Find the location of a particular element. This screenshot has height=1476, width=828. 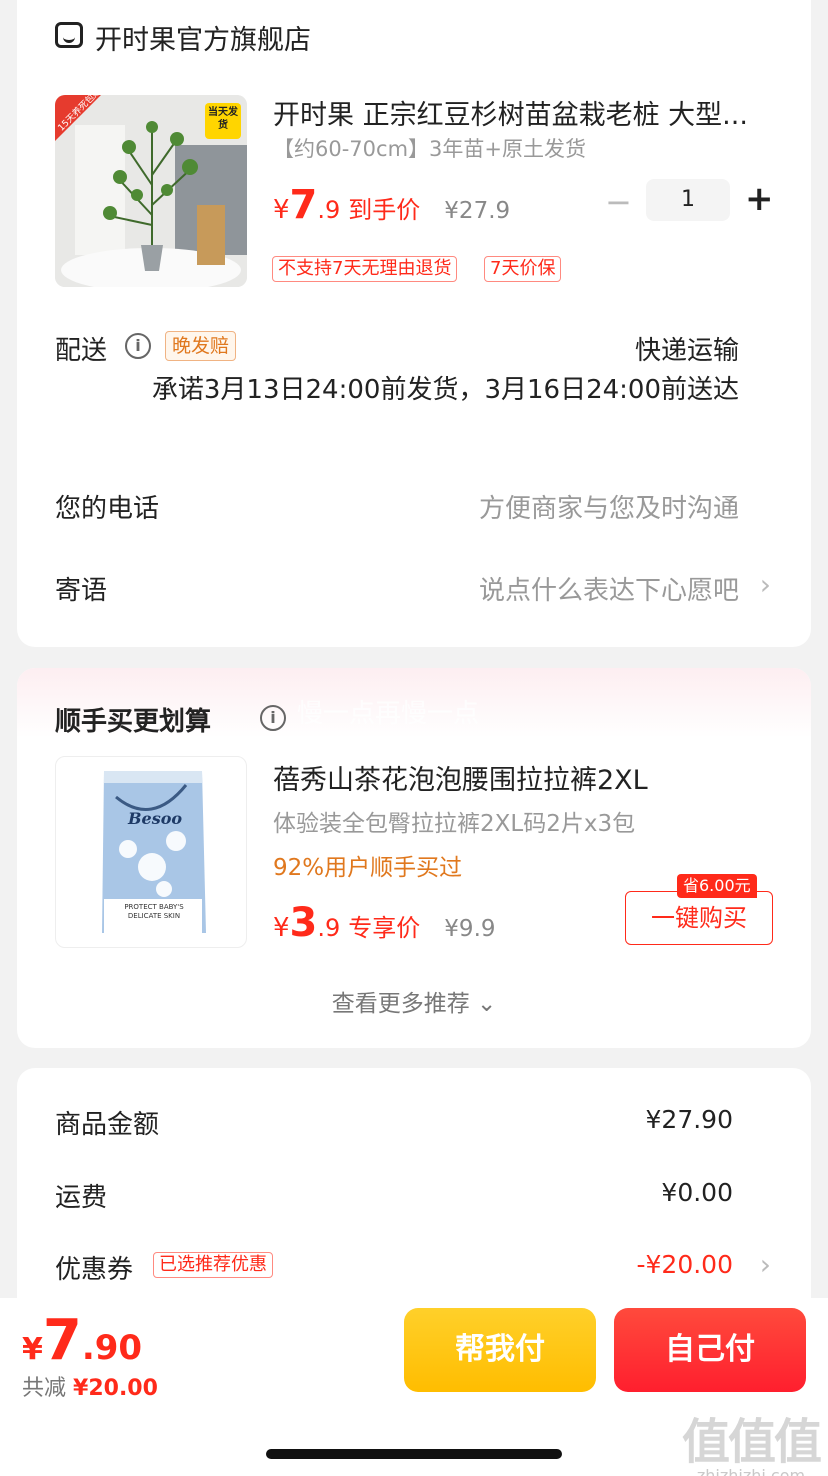

addon-watermark: 慢一点再慢一点 is located at coordinates (388, 714).